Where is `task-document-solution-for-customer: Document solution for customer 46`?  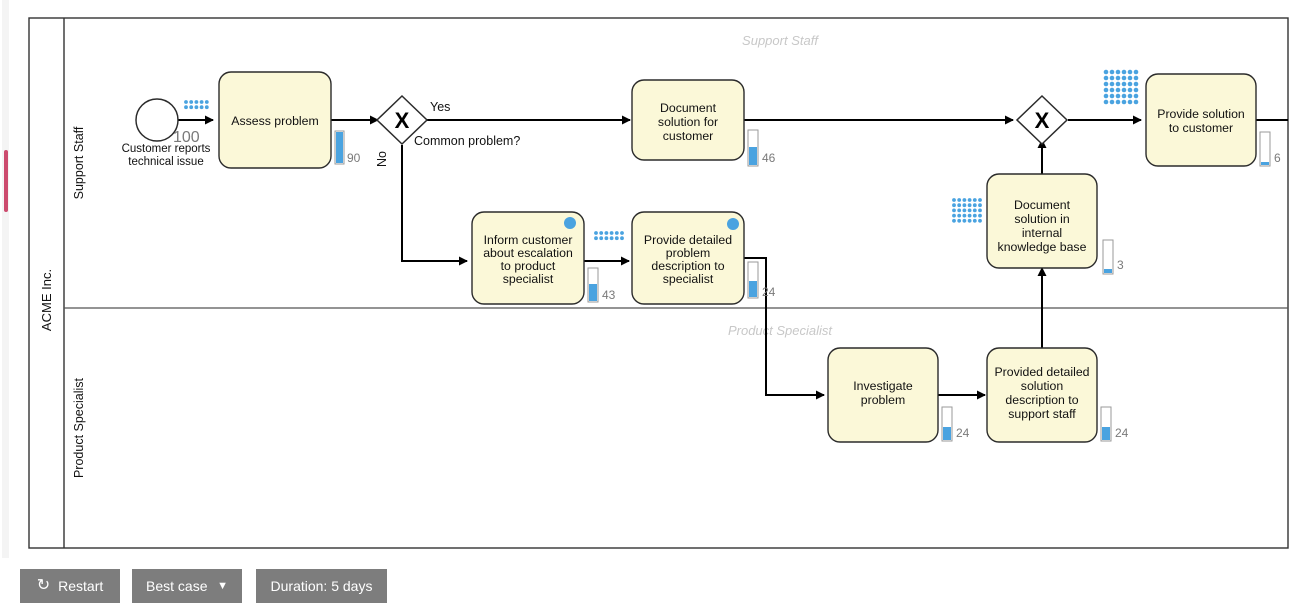 task-document-solution-for-customer: Document solution for customer 46 is located at coordinates (703, 123).